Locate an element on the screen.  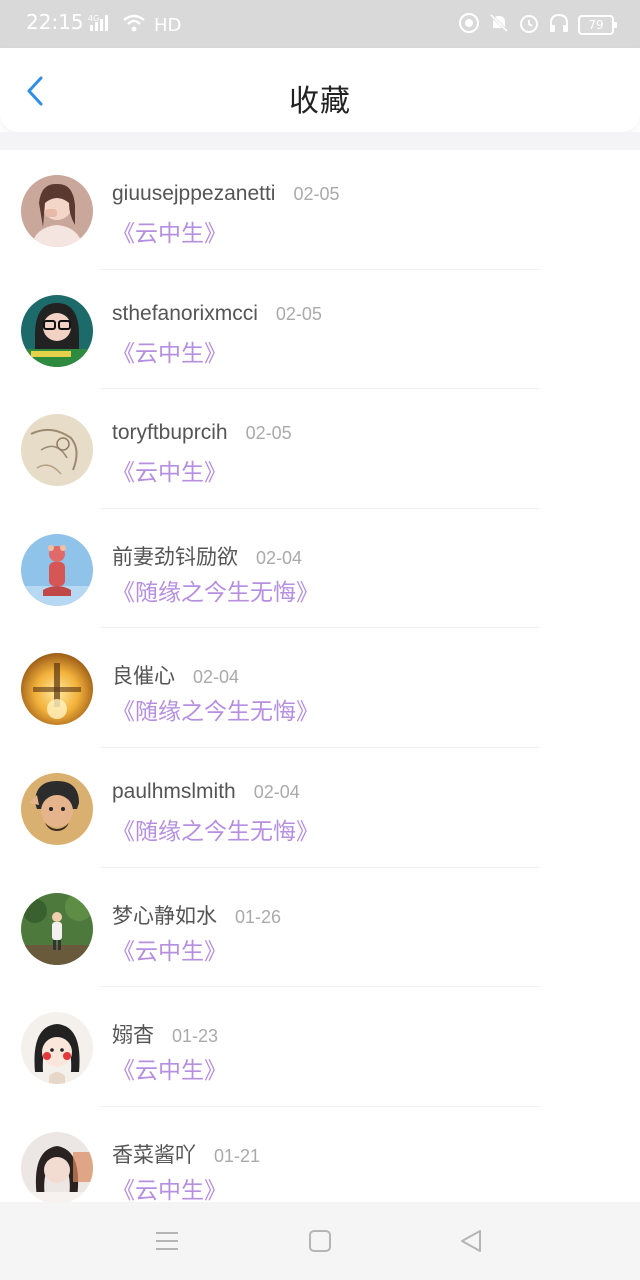
item-date: 01-21 is located at coordinates (237, 1155).